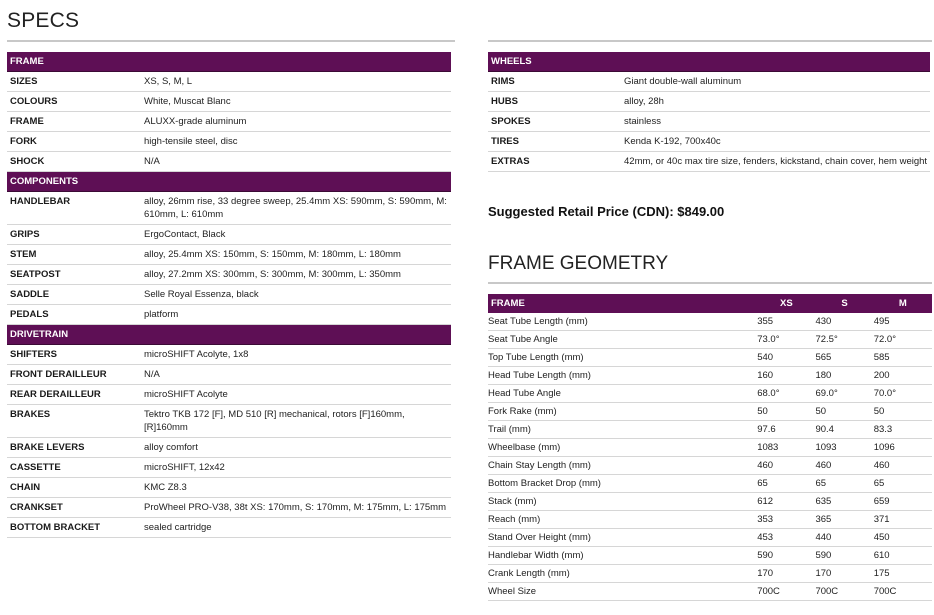 The width and height of the screenshot is (934, 615). Describe the element at coordinates (844, 393) in the screenshot. I see `geometry-value: 69.0°` at that location.